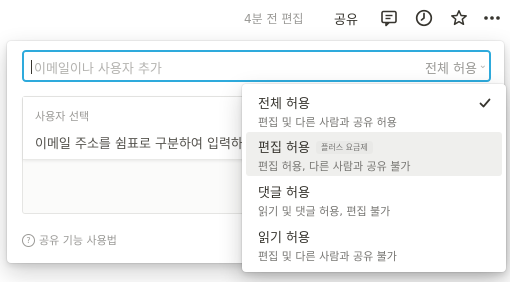 The width and height of the screenshot is (510, 282). Describe the element at coordinates (284, 104) in the screenshot. I see `option-title: 전체 허용` at that location.